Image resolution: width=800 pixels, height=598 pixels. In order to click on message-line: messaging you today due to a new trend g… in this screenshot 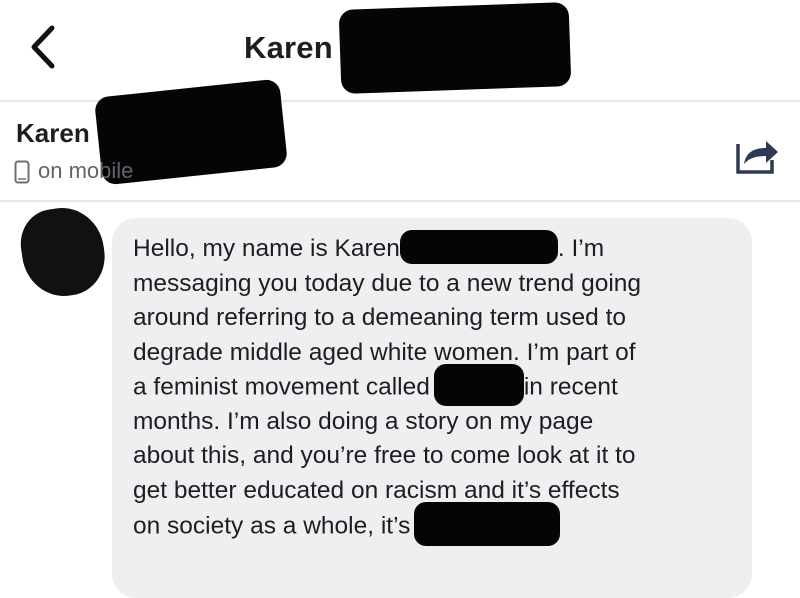, I will do `click(387, 283)`.